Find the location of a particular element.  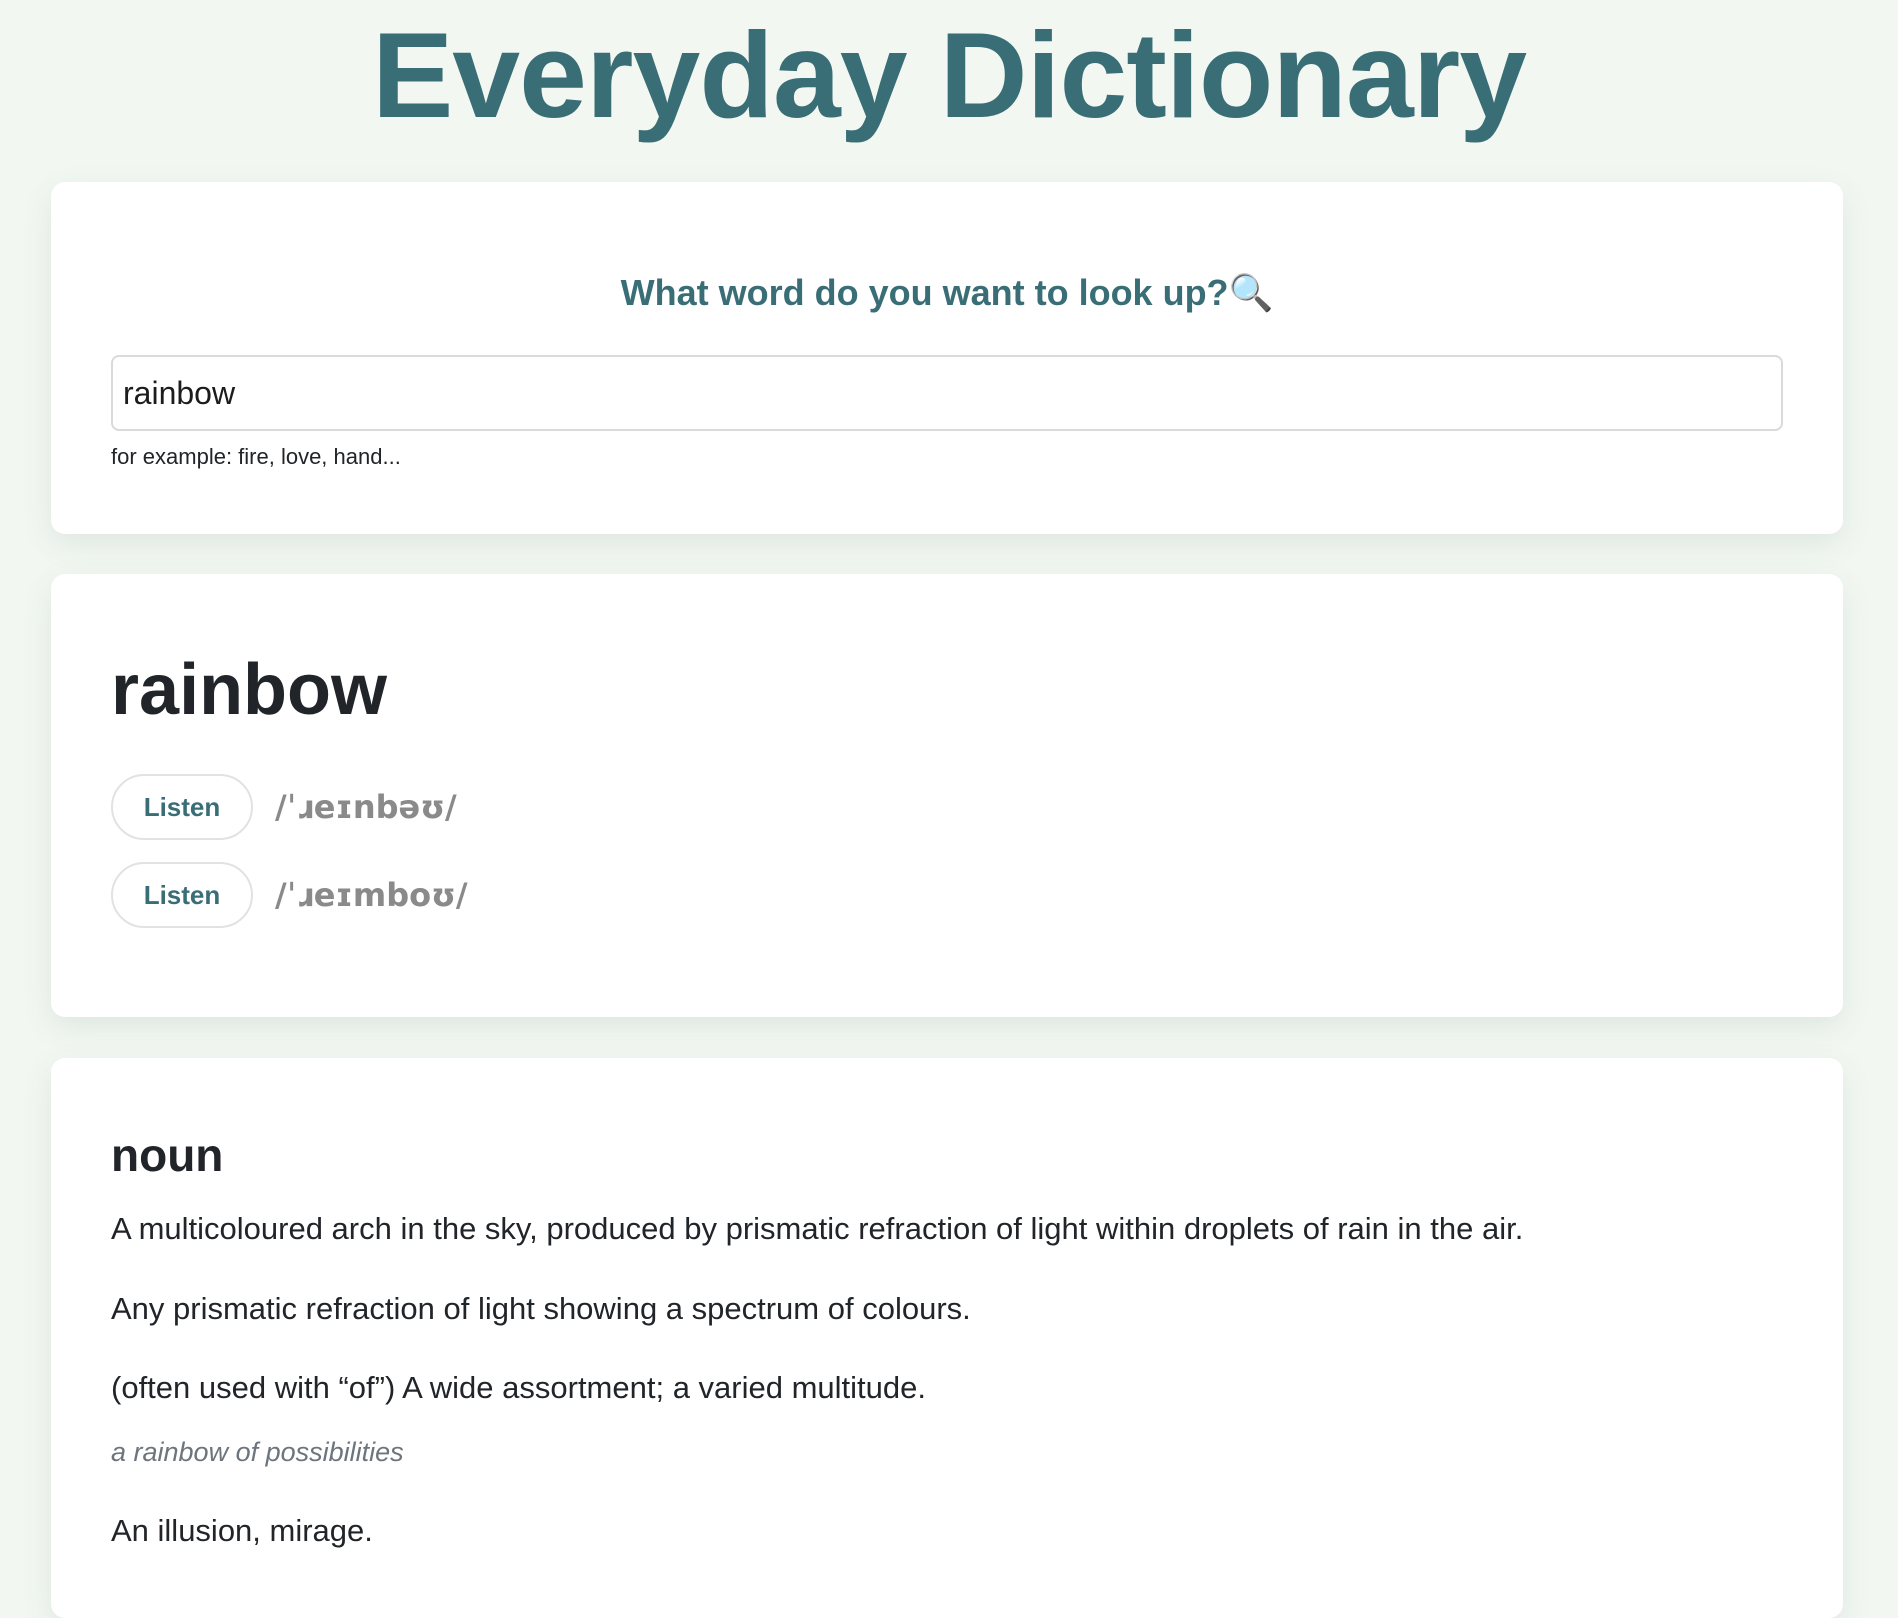

search-heading: What word do you want to look up?🔍 is located at coordinates (947, 292).